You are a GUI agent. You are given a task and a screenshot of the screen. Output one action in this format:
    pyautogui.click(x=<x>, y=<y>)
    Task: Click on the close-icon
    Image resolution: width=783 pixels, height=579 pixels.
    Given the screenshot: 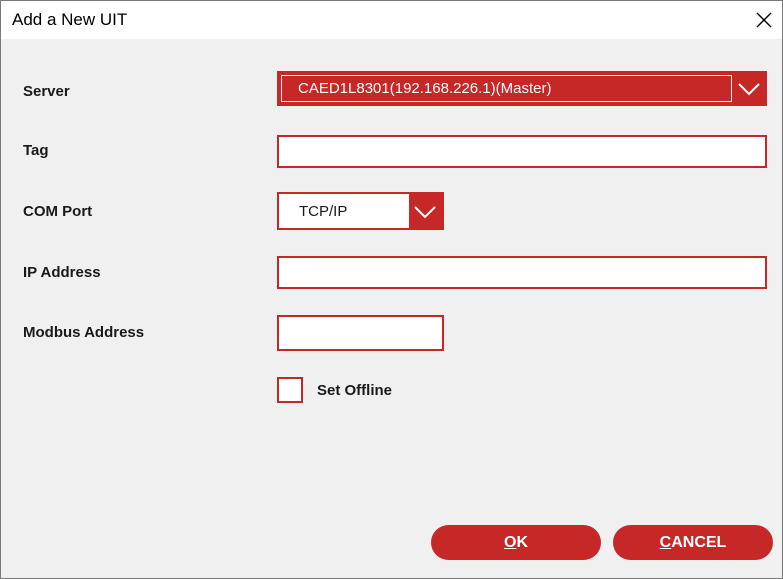 What is the action you would take?
    pyautogui.click(x=764, y=20)
    